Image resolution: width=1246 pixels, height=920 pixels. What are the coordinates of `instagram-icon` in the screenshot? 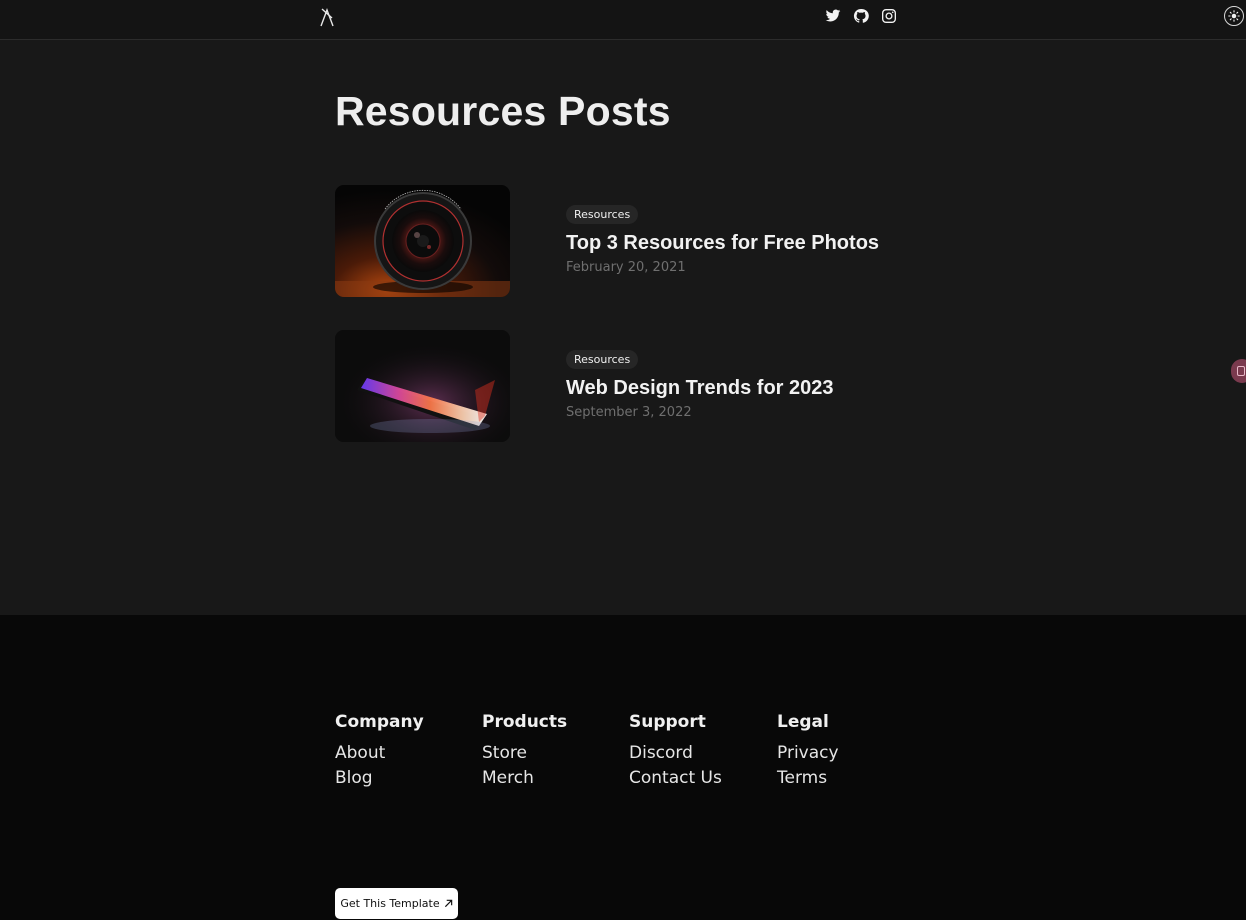 It's located at (889, 16).